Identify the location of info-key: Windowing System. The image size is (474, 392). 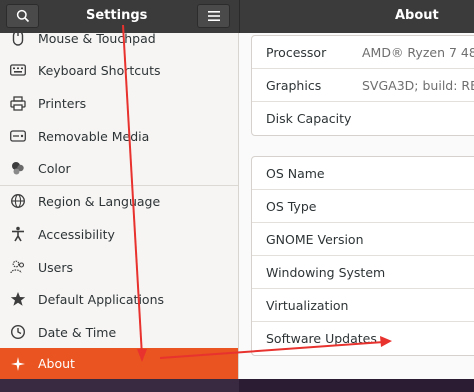
(326, 272).